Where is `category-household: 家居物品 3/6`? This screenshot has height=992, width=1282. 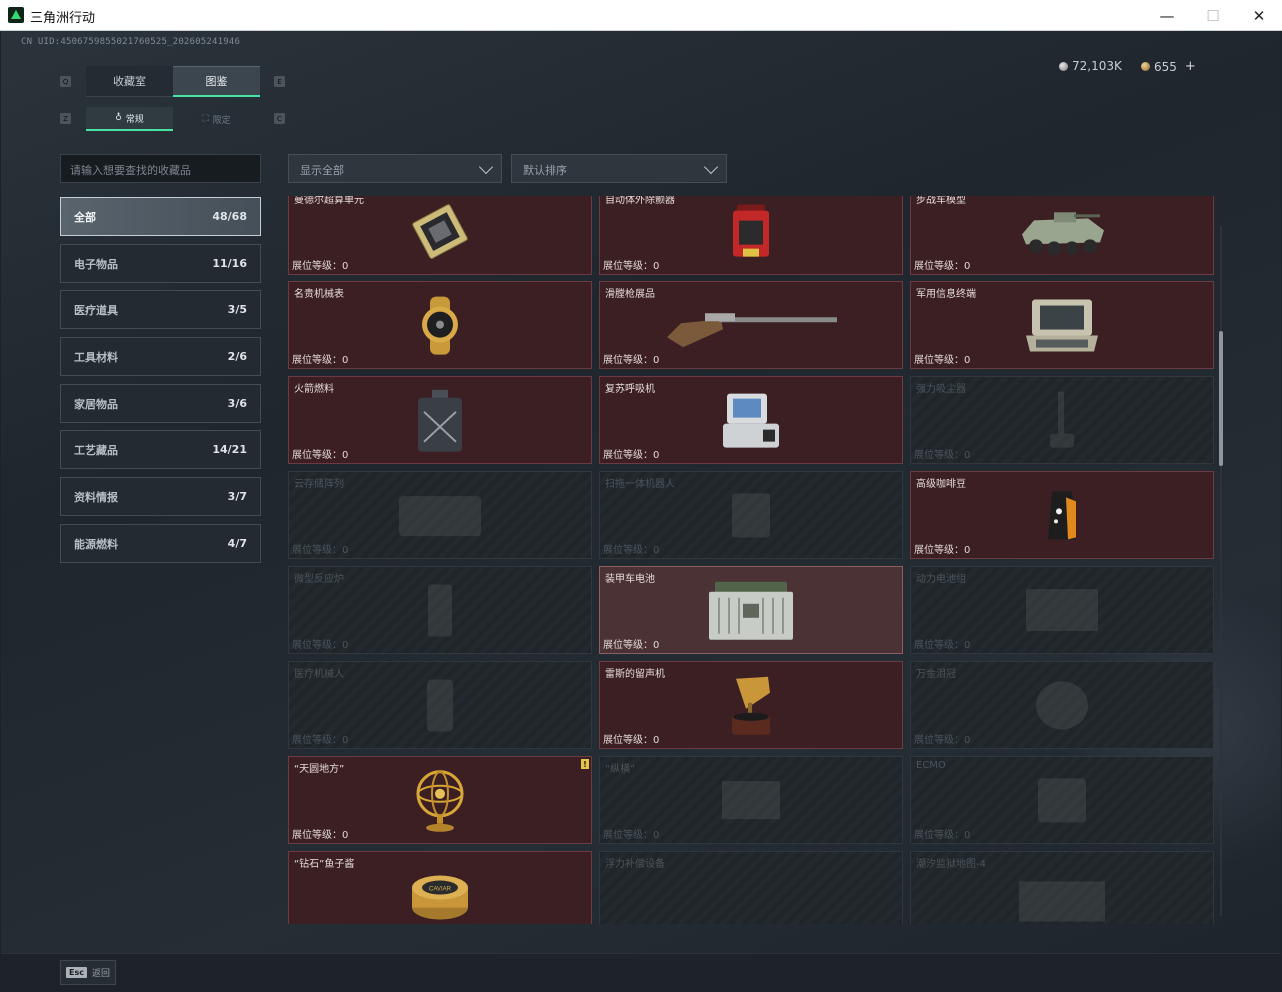
category-household: 家居物品 3/6 is located at coordinates (160, 403).